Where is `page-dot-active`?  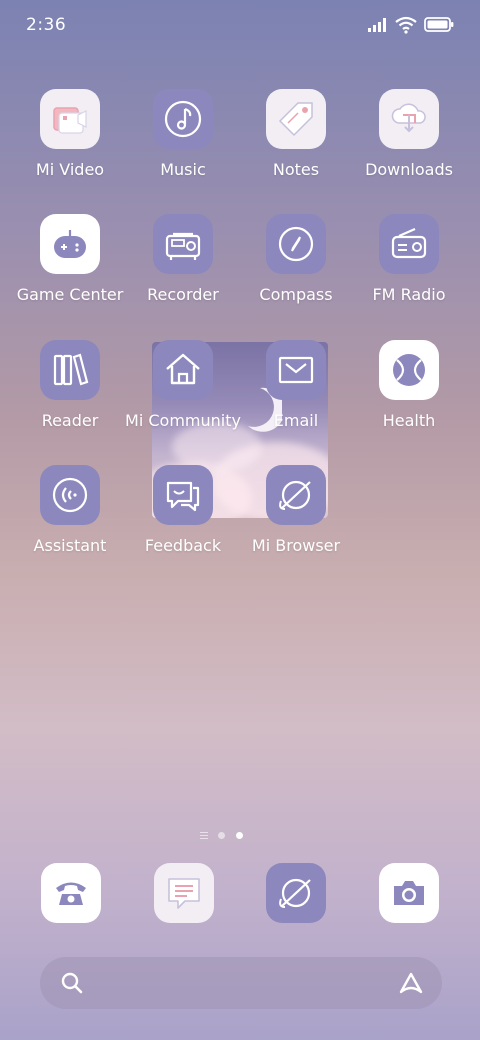
page-dot-active is located at coordinates (239, 835).